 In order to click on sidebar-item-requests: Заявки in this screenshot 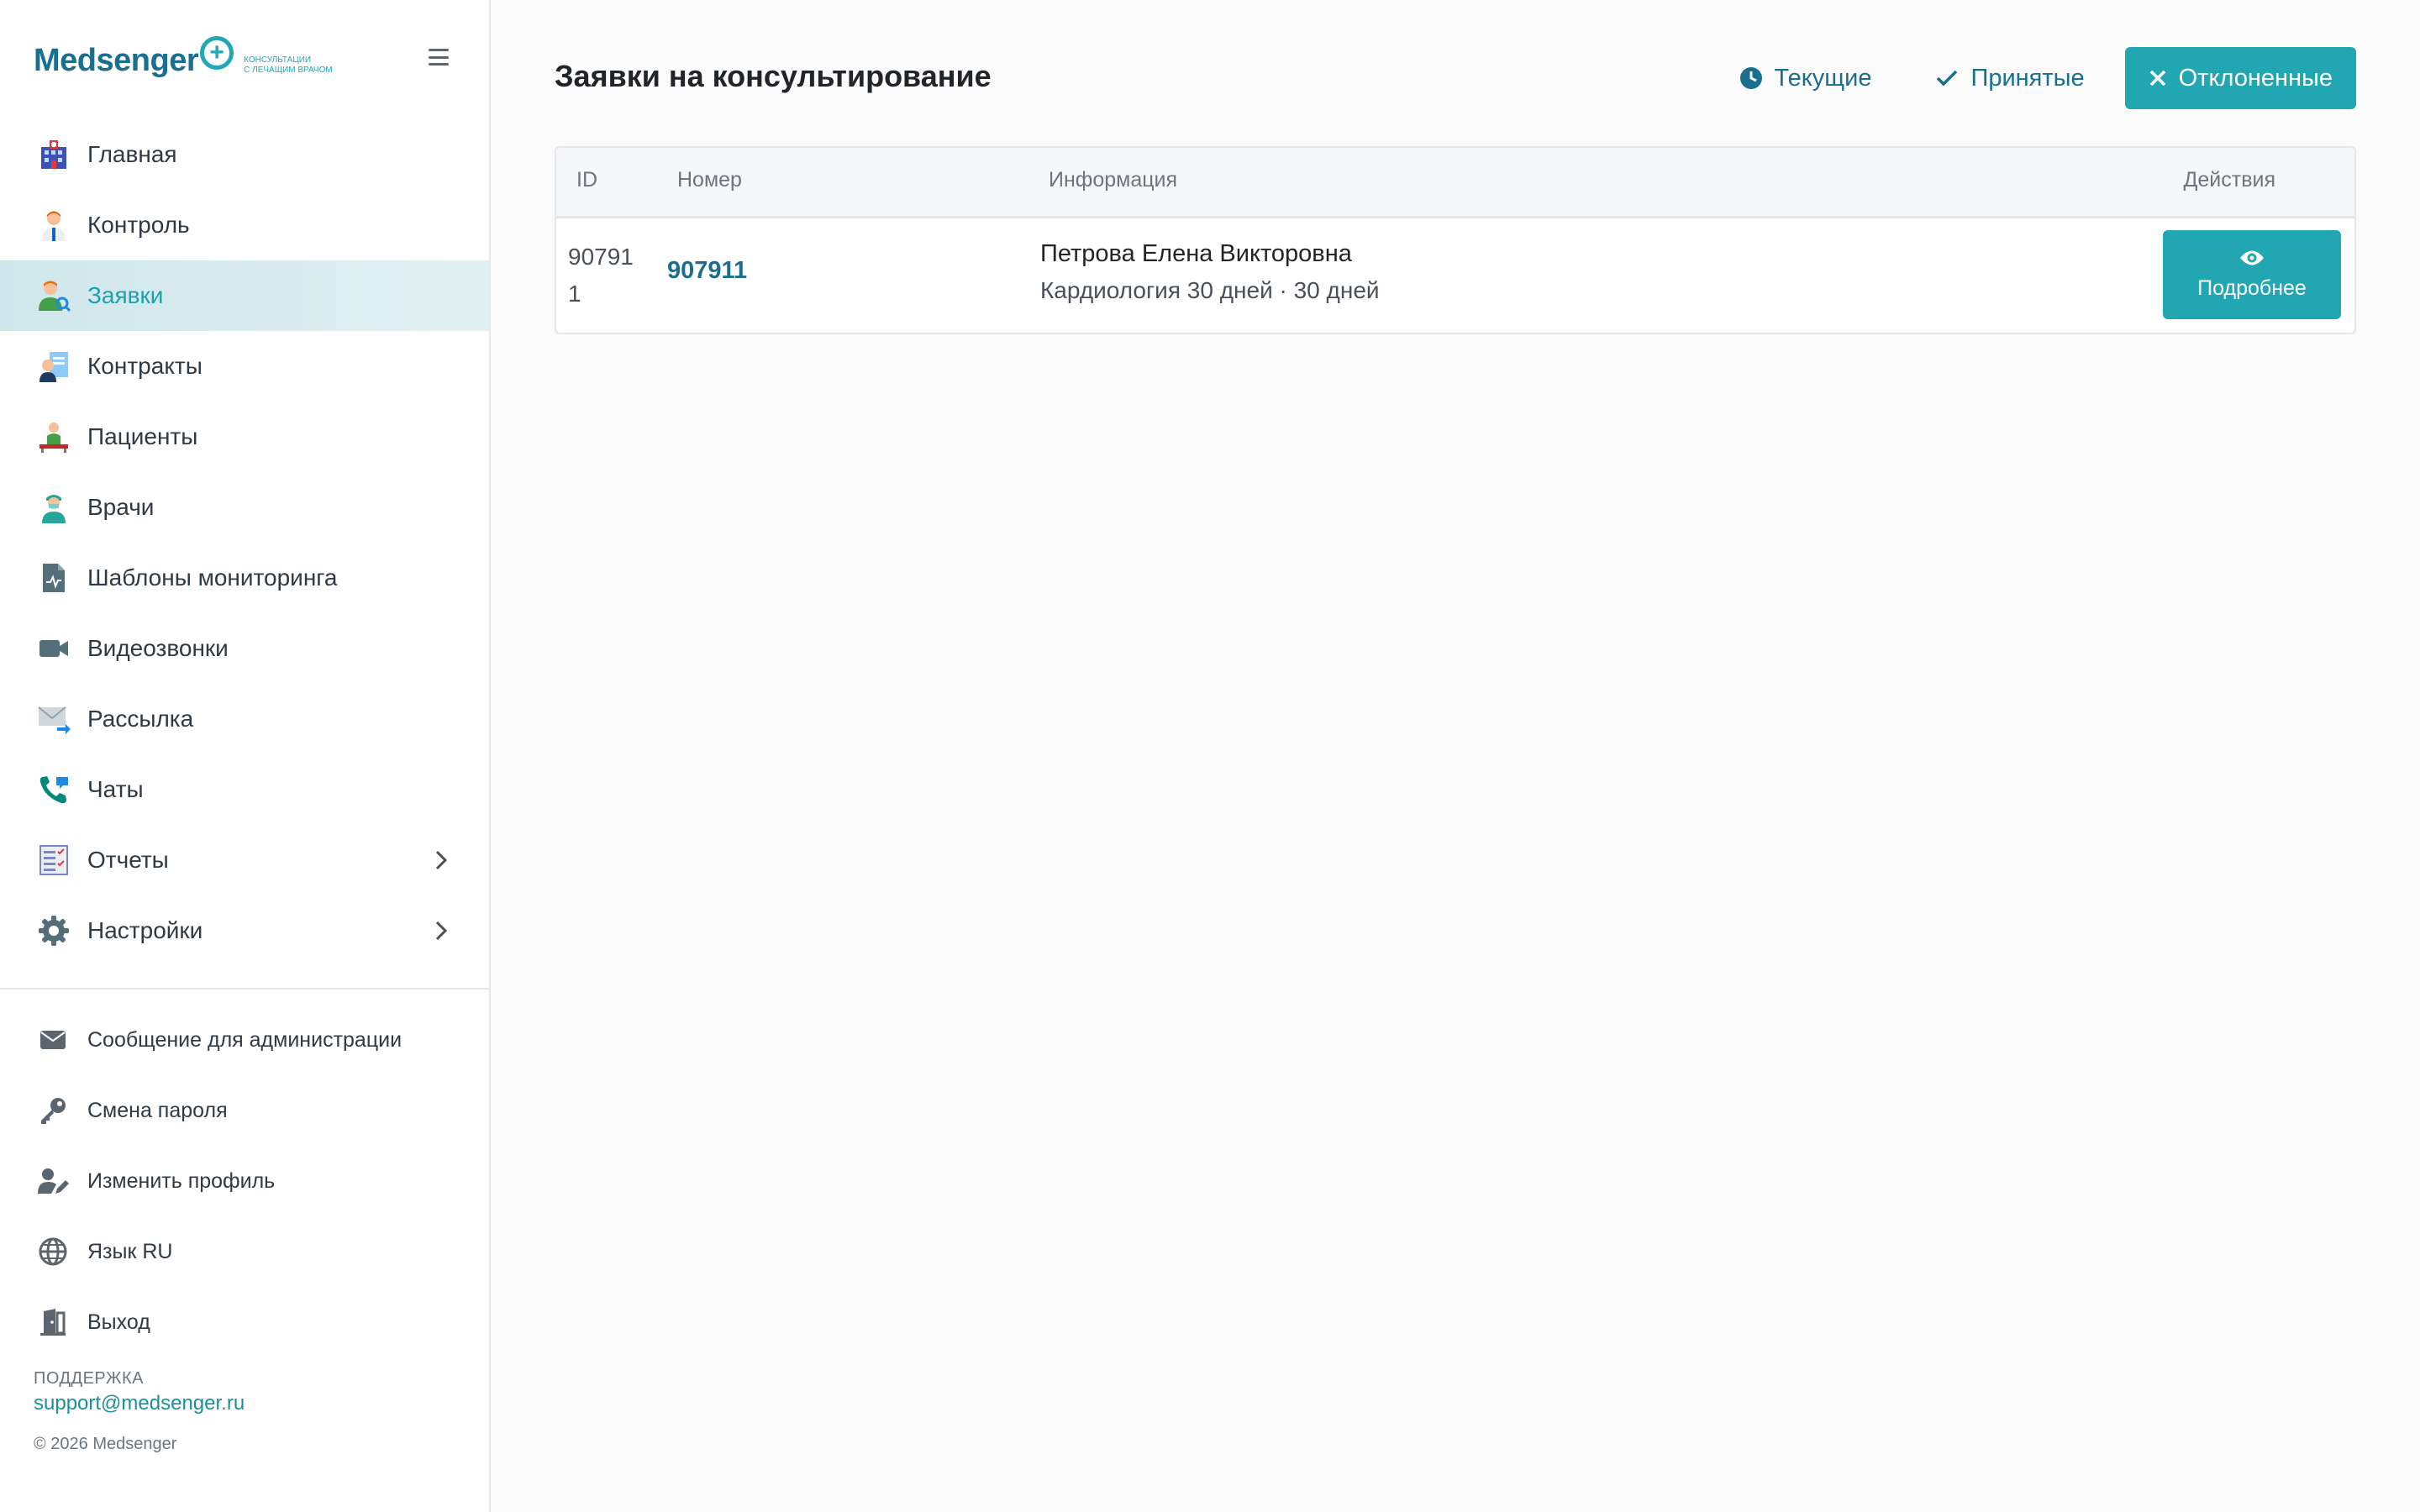, I will do `click(244, 295)`.